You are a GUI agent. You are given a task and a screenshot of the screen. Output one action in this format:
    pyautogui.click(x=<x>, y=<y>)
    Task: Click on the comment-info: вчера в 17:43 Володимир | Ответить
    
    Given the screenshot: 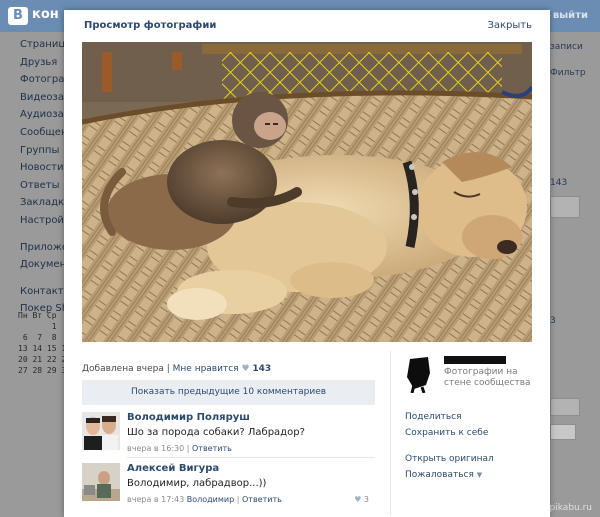 What is the action you would take?
    pyautogui.click(x=204, y=499)
    